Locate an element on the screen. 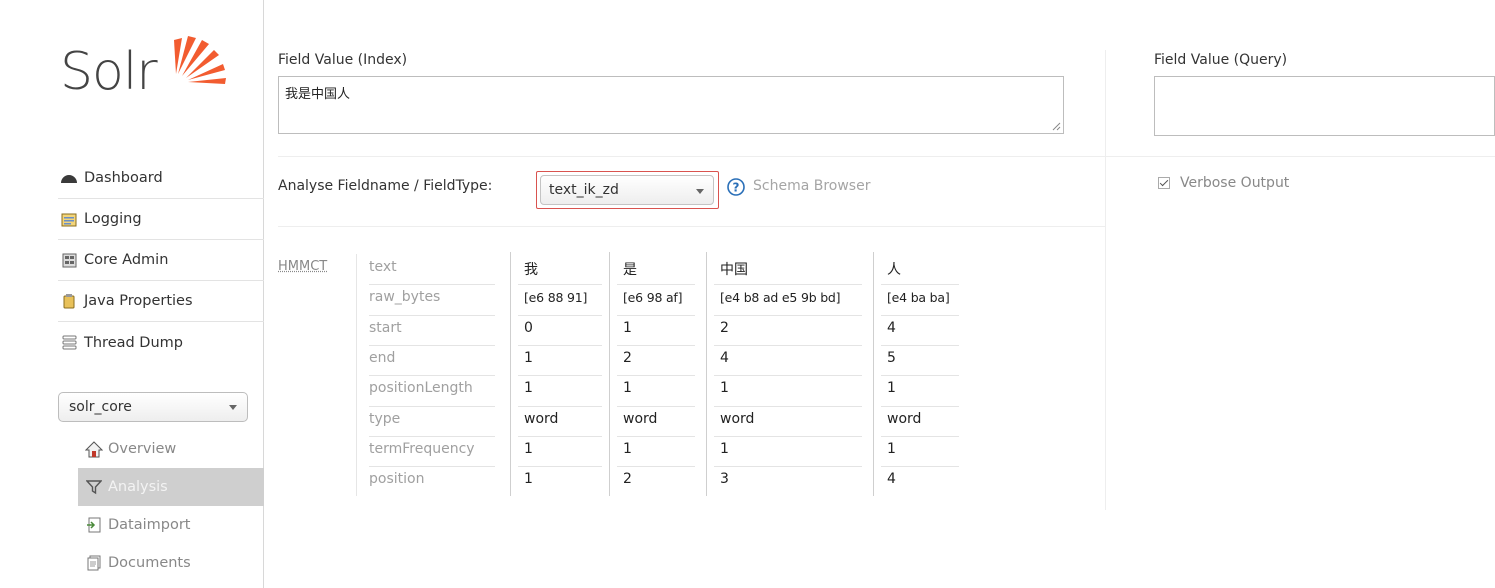  core-menu-label: Analysis is located at coordinates (138, 487).